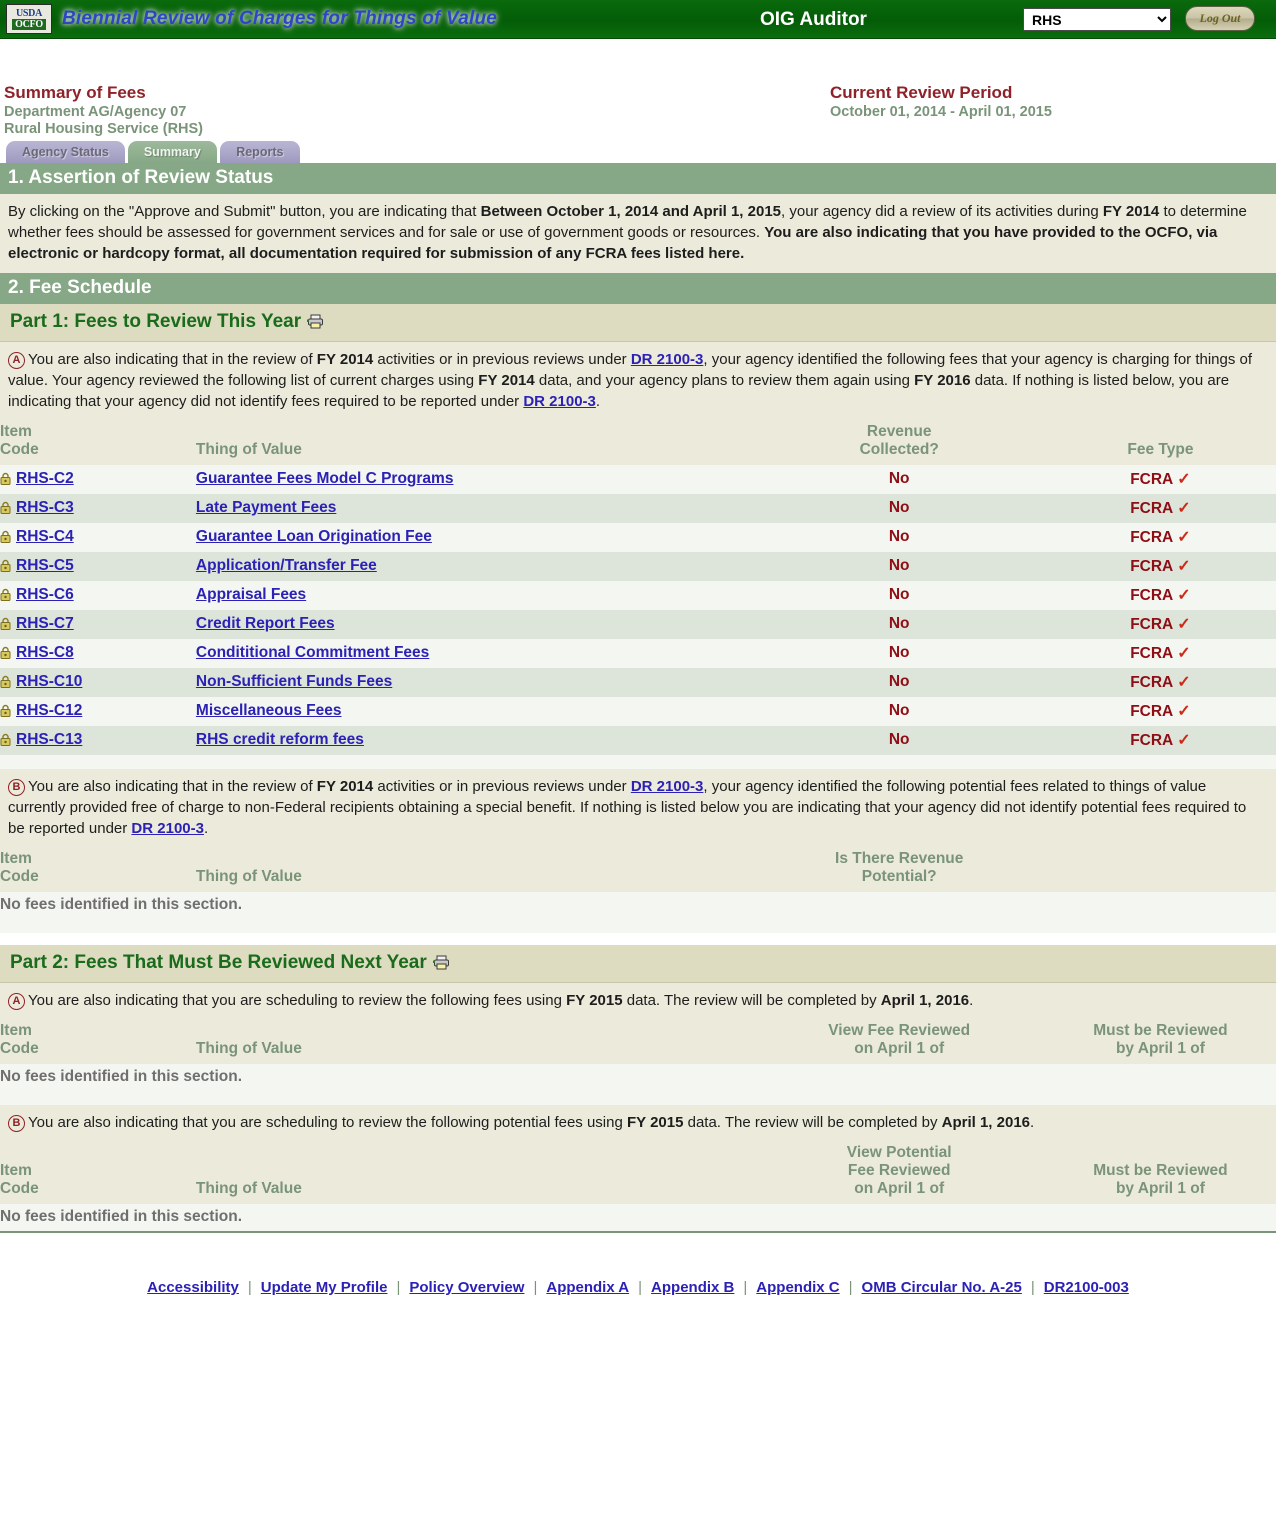 The image size is (1276, 1531). I want to click on footer-link: Policy Overview, so click(466, 1287).